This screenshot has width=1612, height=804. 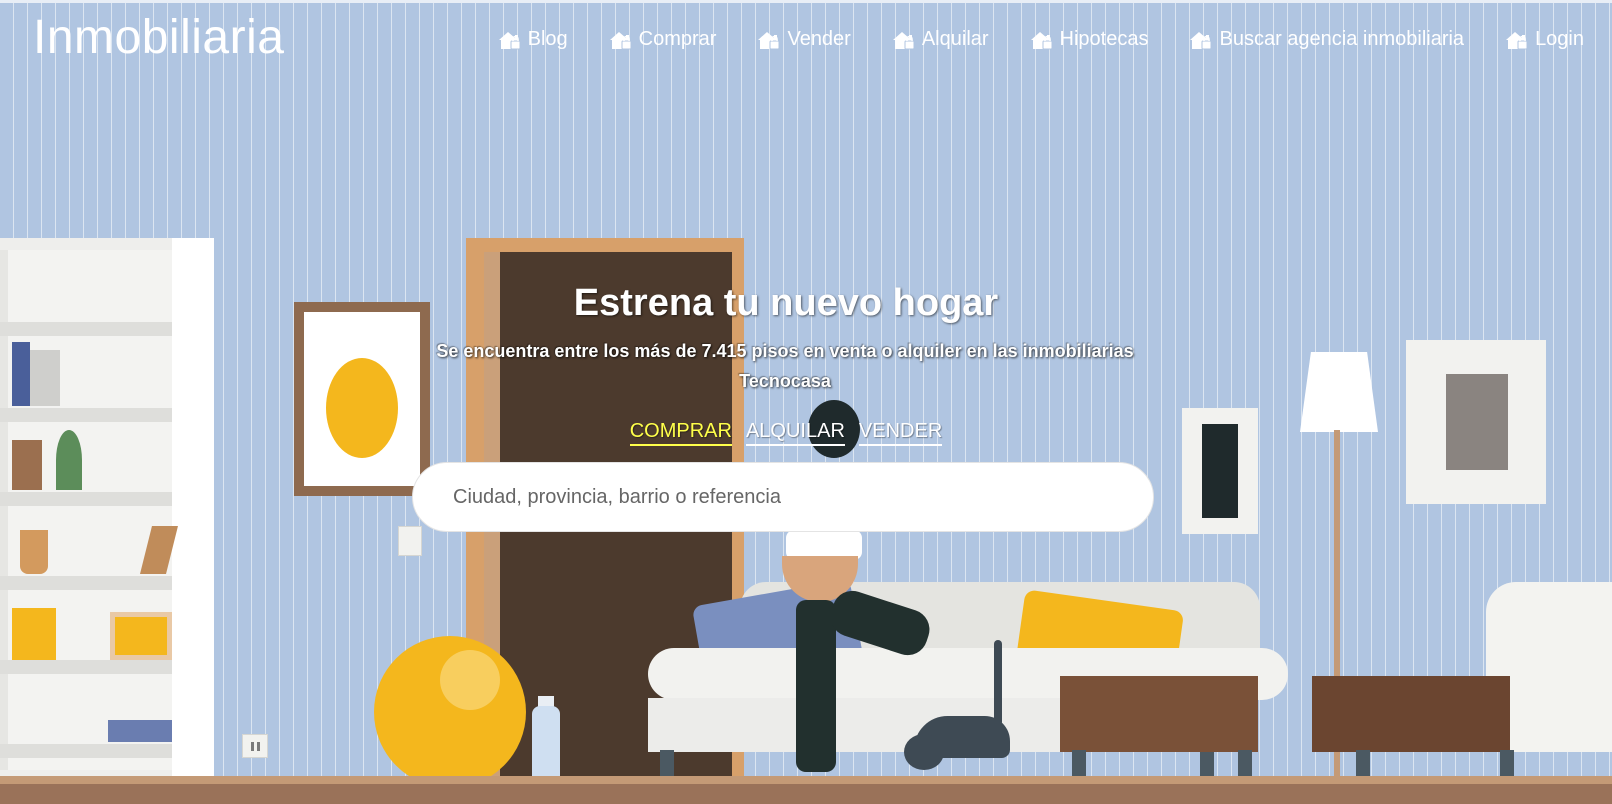 I want to click on nav-label: Login, so click(x=1559, y=39).